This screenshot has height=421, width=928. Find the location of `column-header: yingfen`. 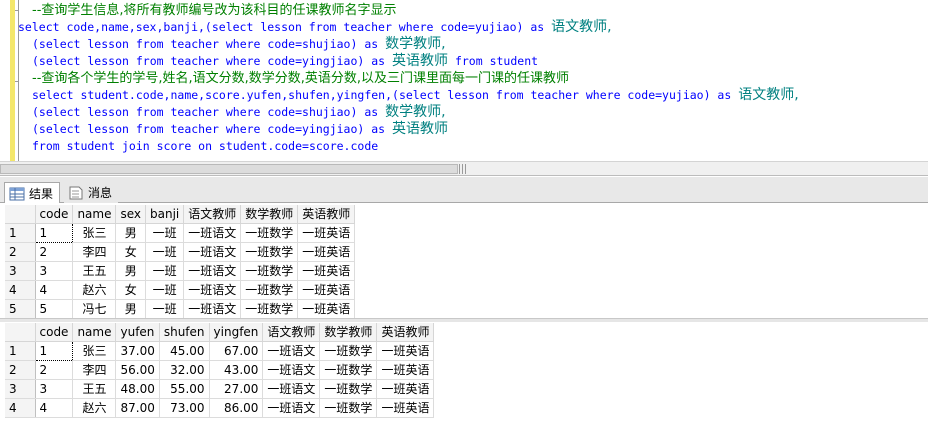

column-header: yingfen is located at coordinates (236, 332).